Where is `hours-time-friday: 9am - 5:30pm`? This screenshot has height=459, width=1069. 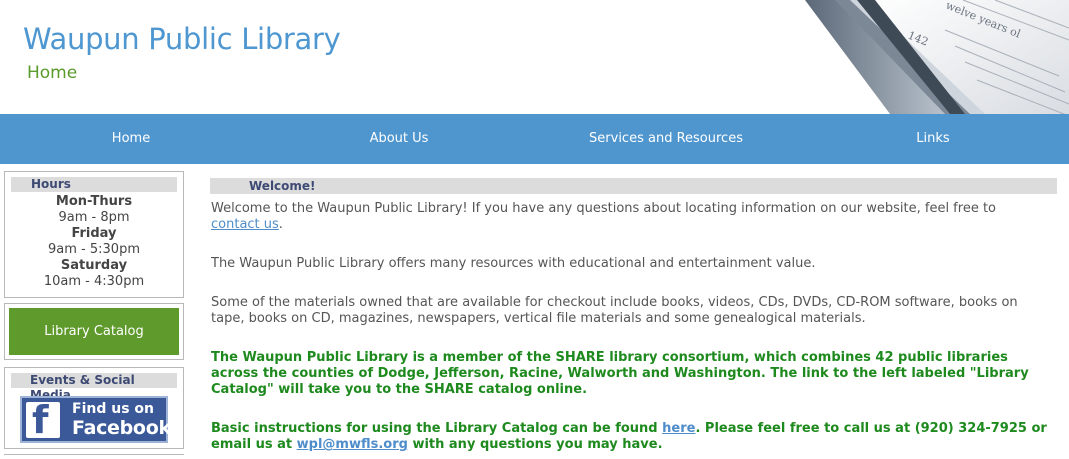
hours-time-friday: 9am - 5:30pm is located at coordinates (94, 249).